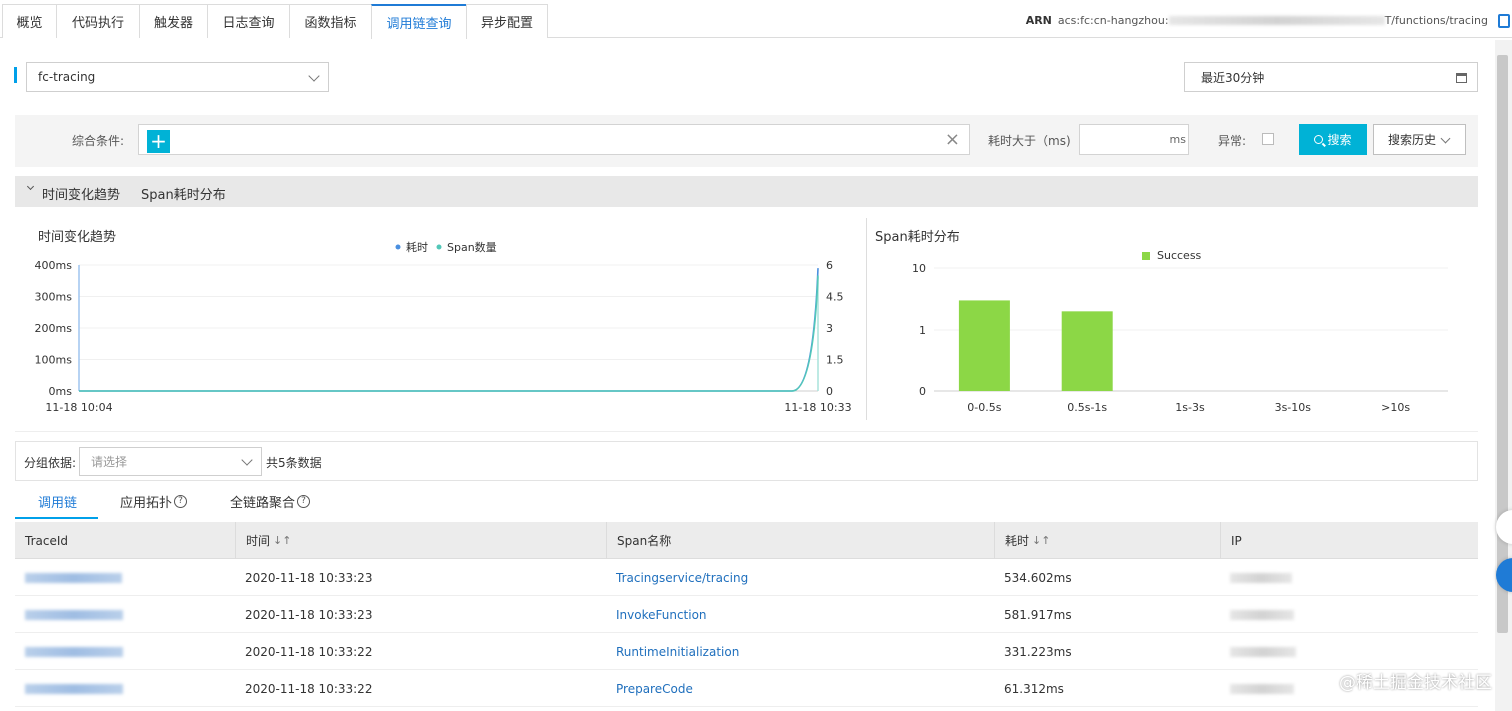 The width and height of the screenshot is (1512, 711). What do you see at coordinates (294, 463) in the screenshot?
I see `result-count: 共5条数据` at bounding box center [294, 463].